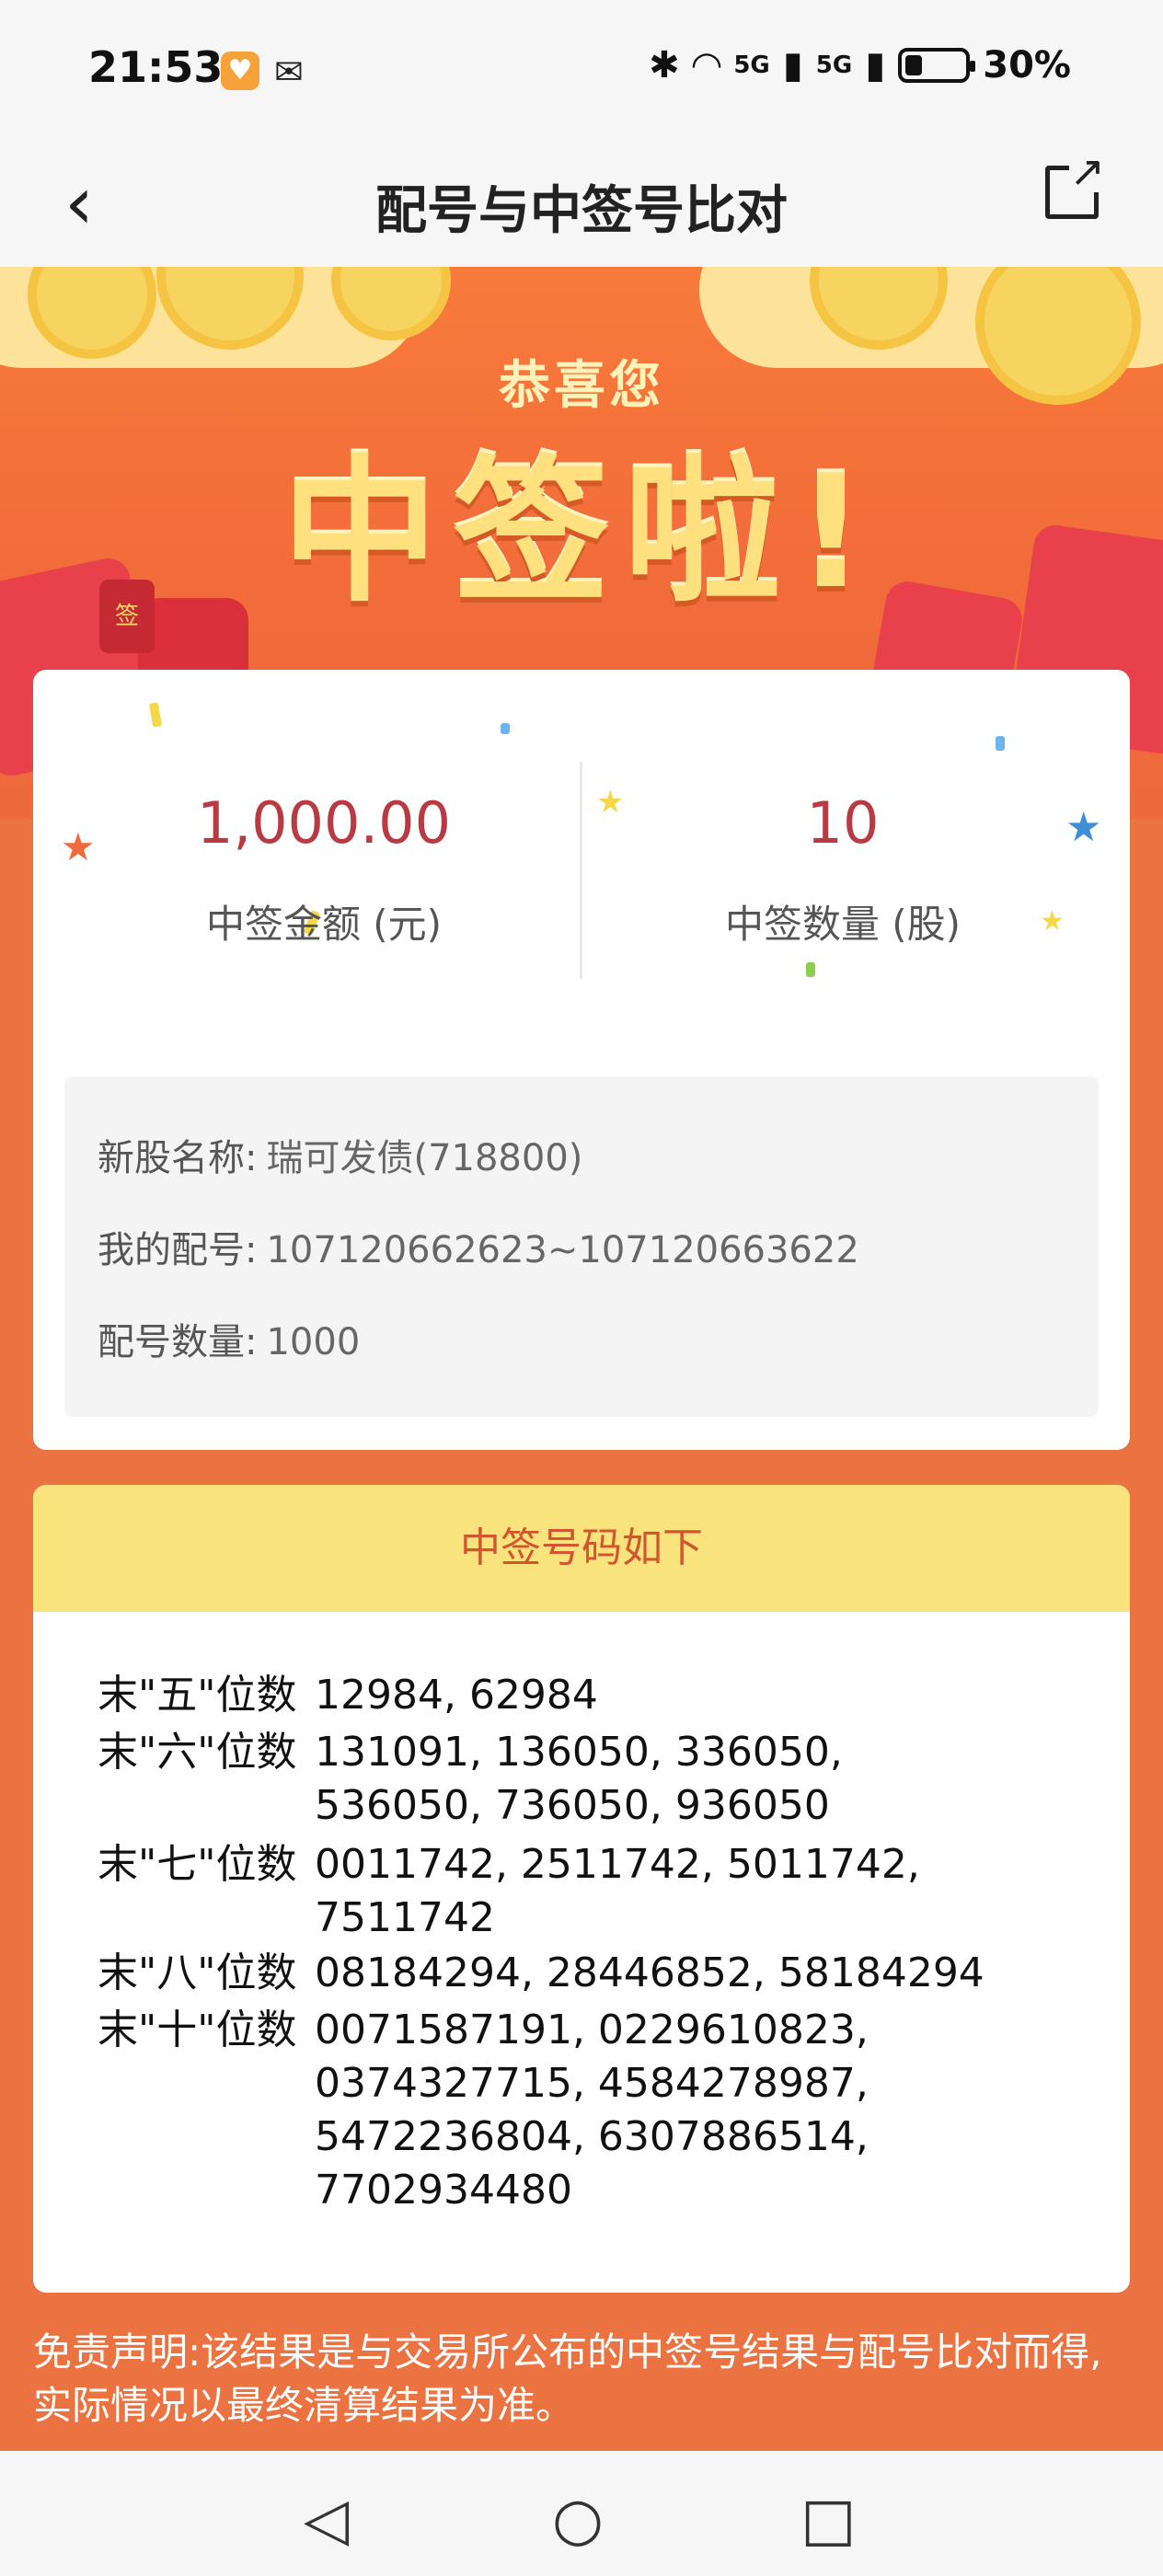  I want to click on winning-numbers: 08184294, 28446852, 58184294, so click(650, 1972).